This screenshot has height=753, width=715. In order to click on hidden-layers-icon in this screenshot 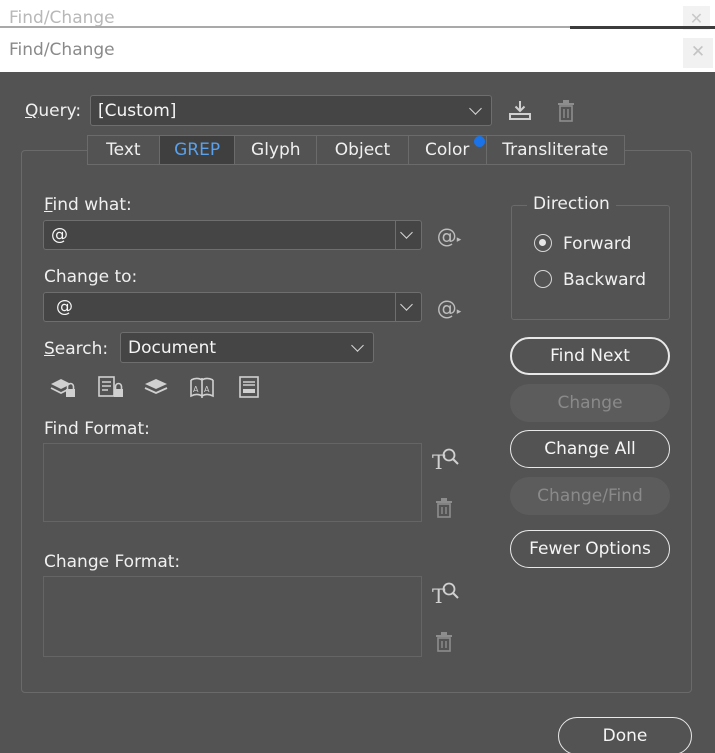, I will do `click(156, 387)`.